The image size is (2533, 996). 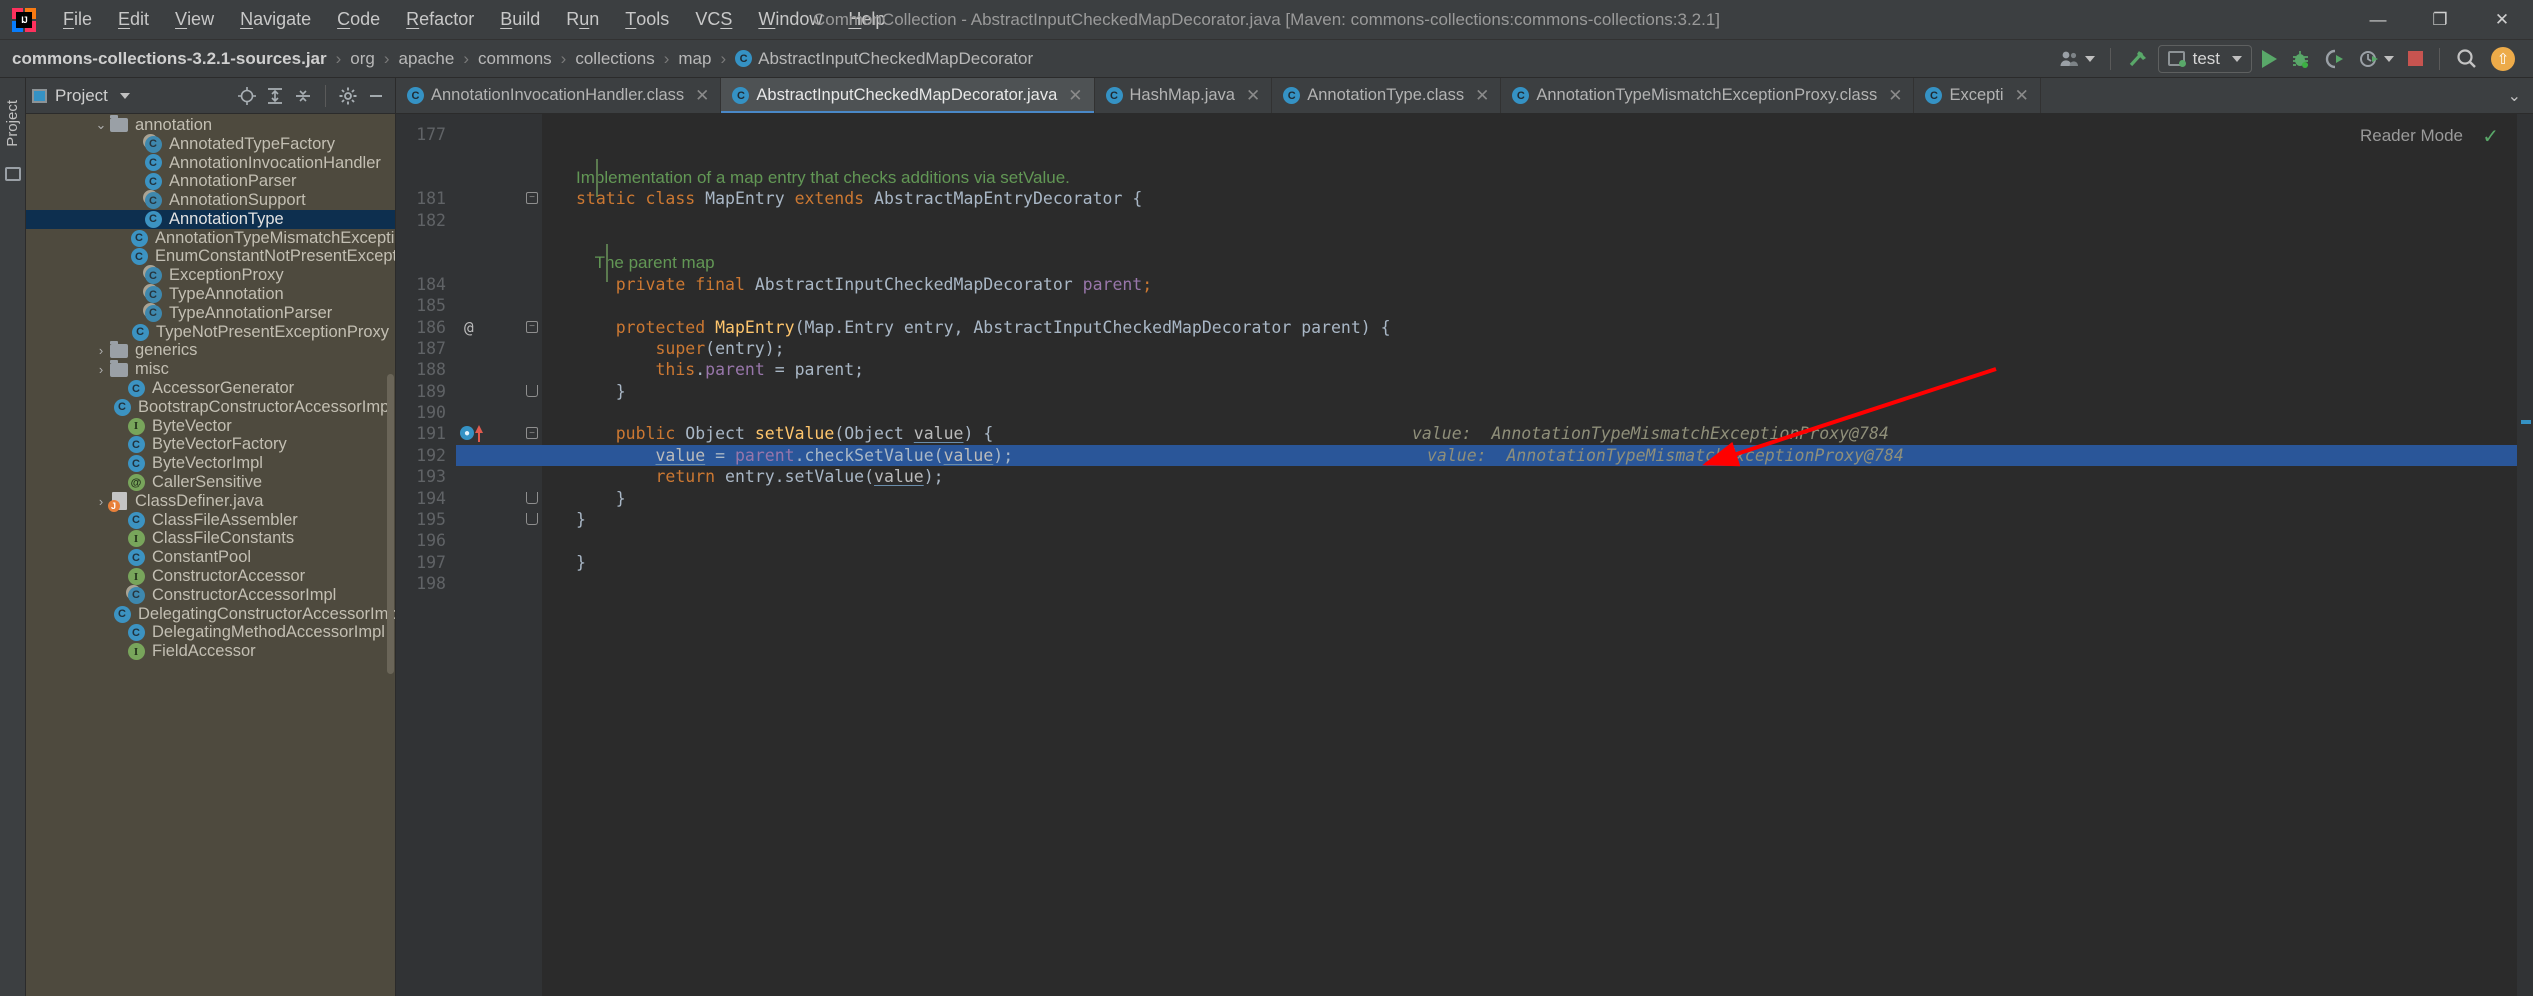 I want to click on breadcrumb-item-org: org, so click(x=362, y=59).